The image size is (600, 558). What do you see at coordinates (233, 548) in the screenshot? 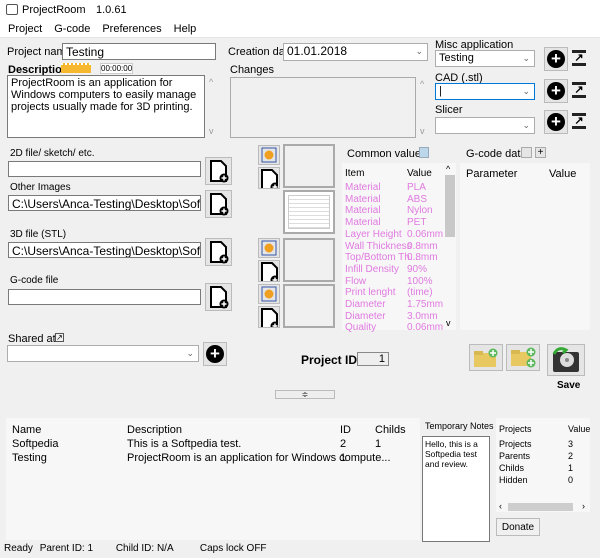
I see `status-caps-lock: Caps lock OFF` at bounding box center [233, 548].